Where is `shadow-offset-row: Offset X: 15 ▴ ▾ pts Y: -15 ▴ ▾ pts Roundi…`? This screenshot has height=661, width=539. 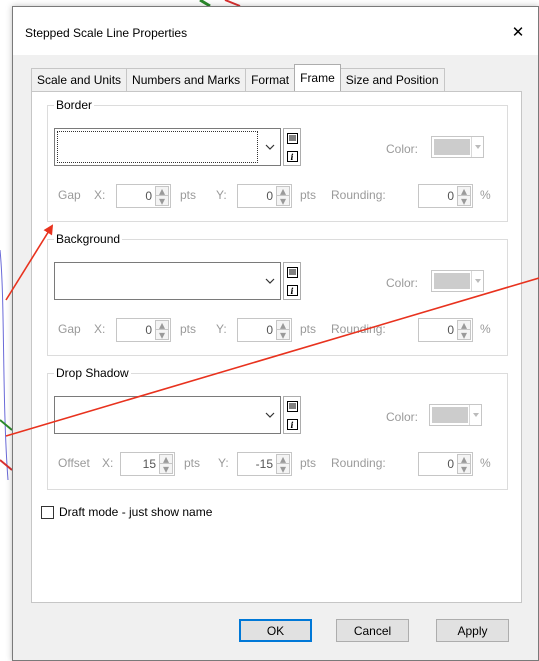
shadow-offset-row: Offset X: 15 ▴ ▾ pts Y: -15 ▴ ▾ pts Roundi… is located at coordinates (277, 464).